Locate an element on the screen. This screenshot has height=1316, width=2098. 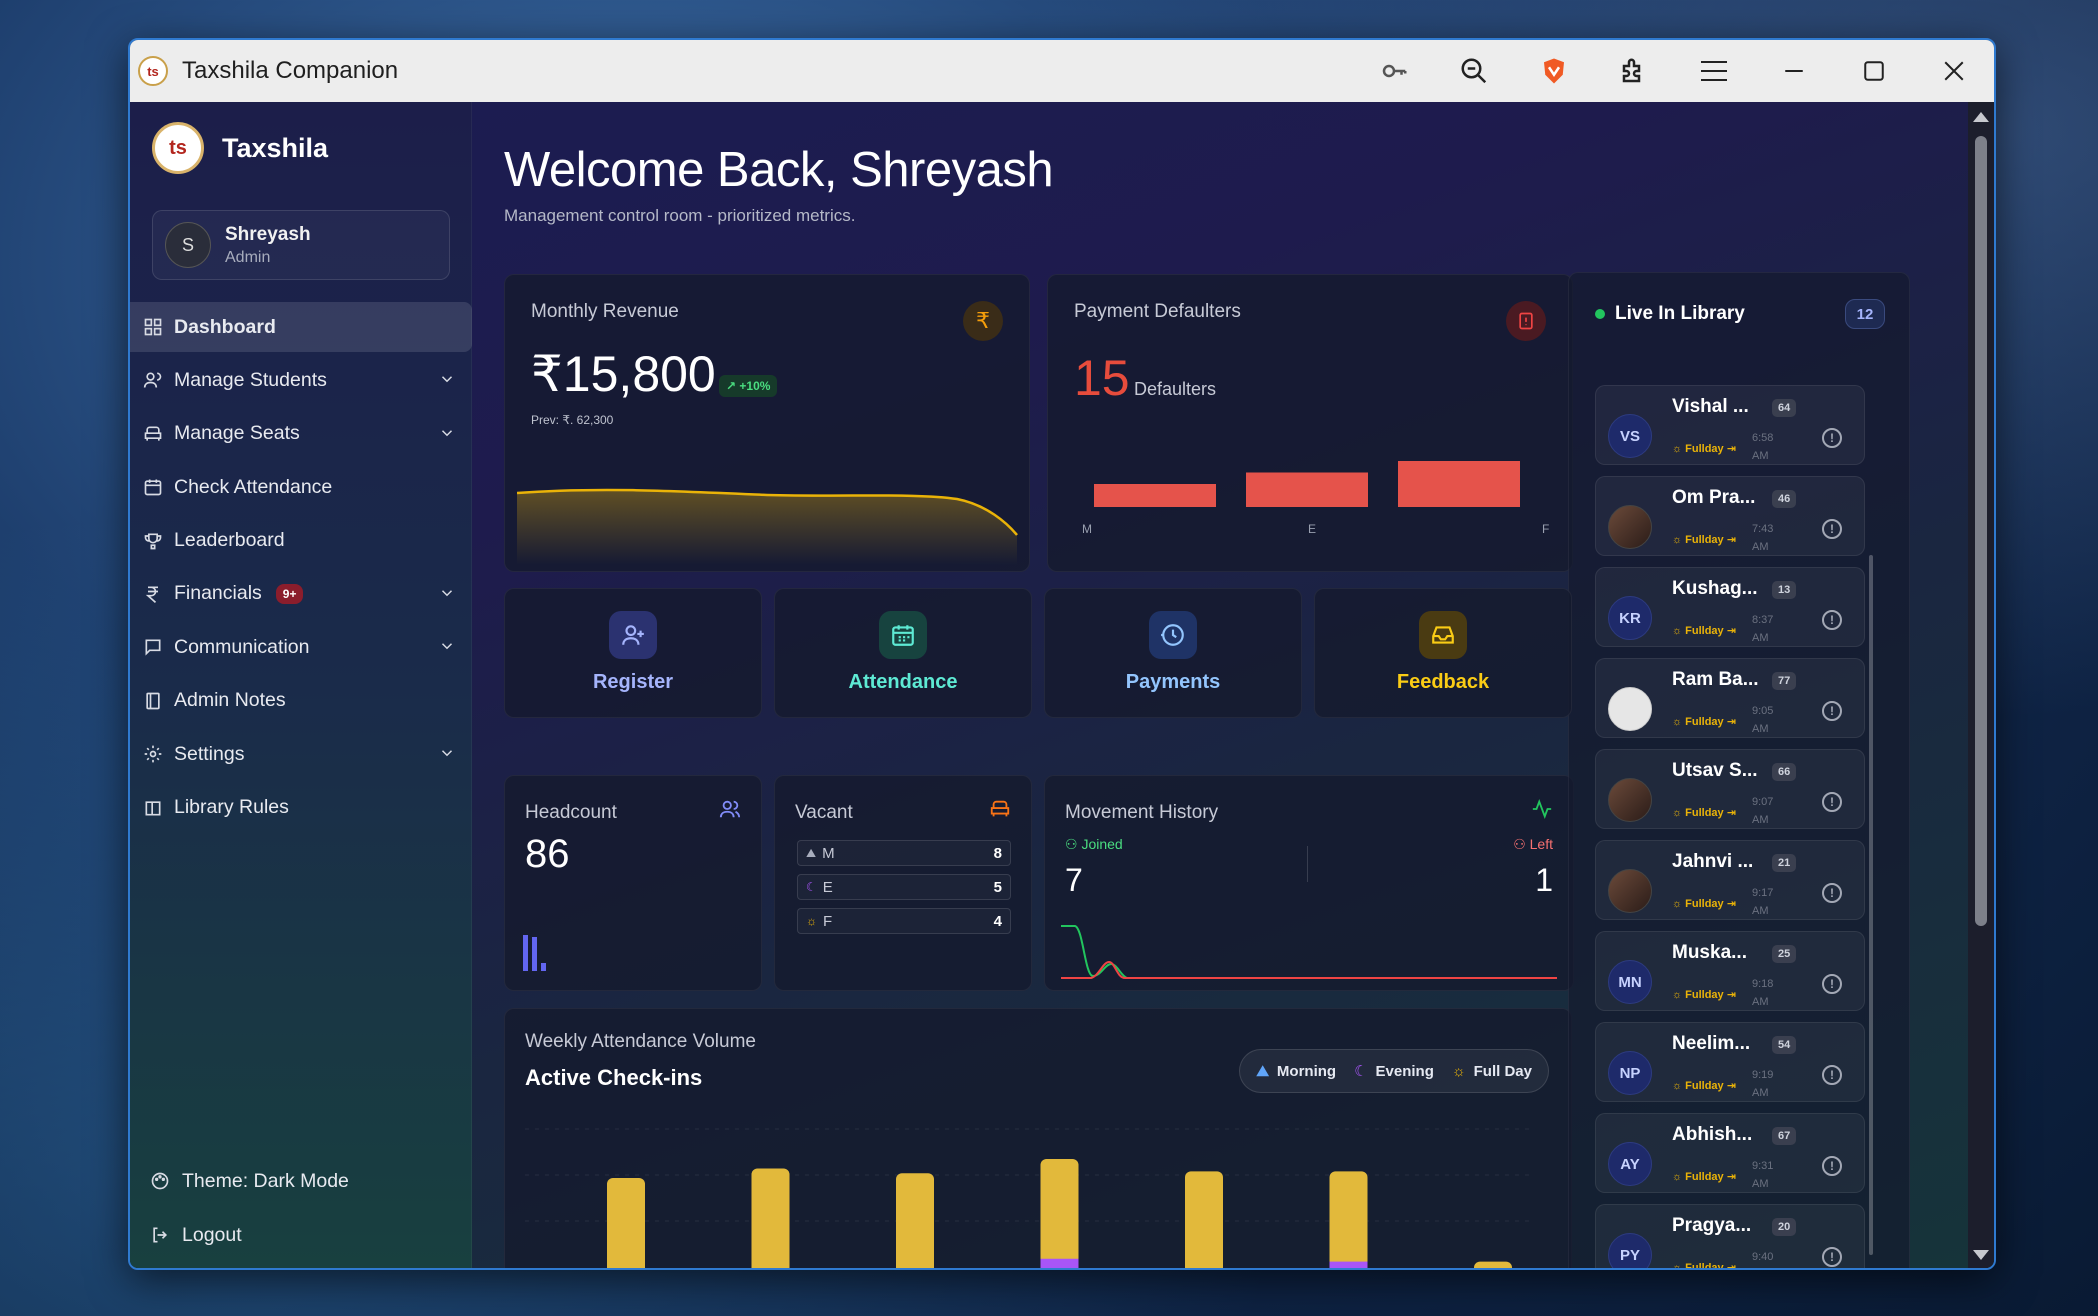
live-list-item: MN Muska... 25 ☼ Fullday ⇥ 9:18 AM ! is located at coordinates (1730, 971).